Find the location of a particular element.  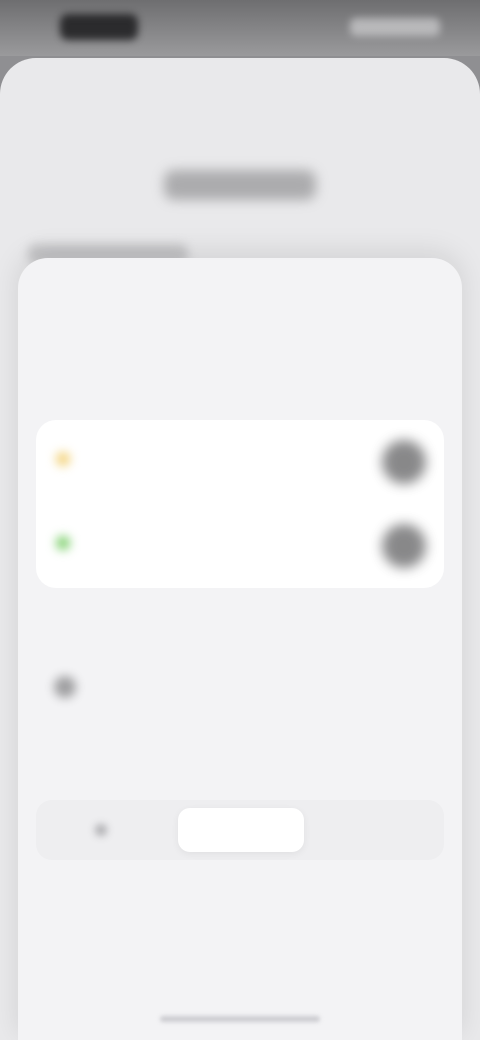

setting-row-1-subtitle is located at coordinates (189, 472).